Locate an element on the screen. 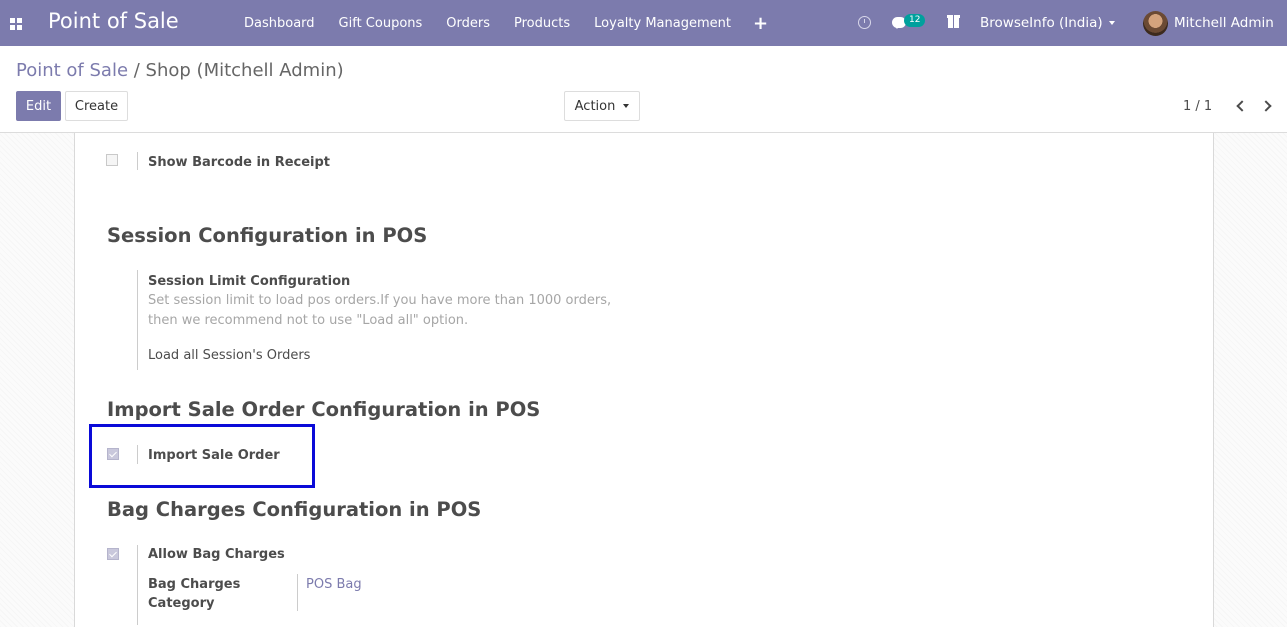 This screenshot has height=627, width=1287. menu-item-orders: Orders is located at coordinates (468, 23).